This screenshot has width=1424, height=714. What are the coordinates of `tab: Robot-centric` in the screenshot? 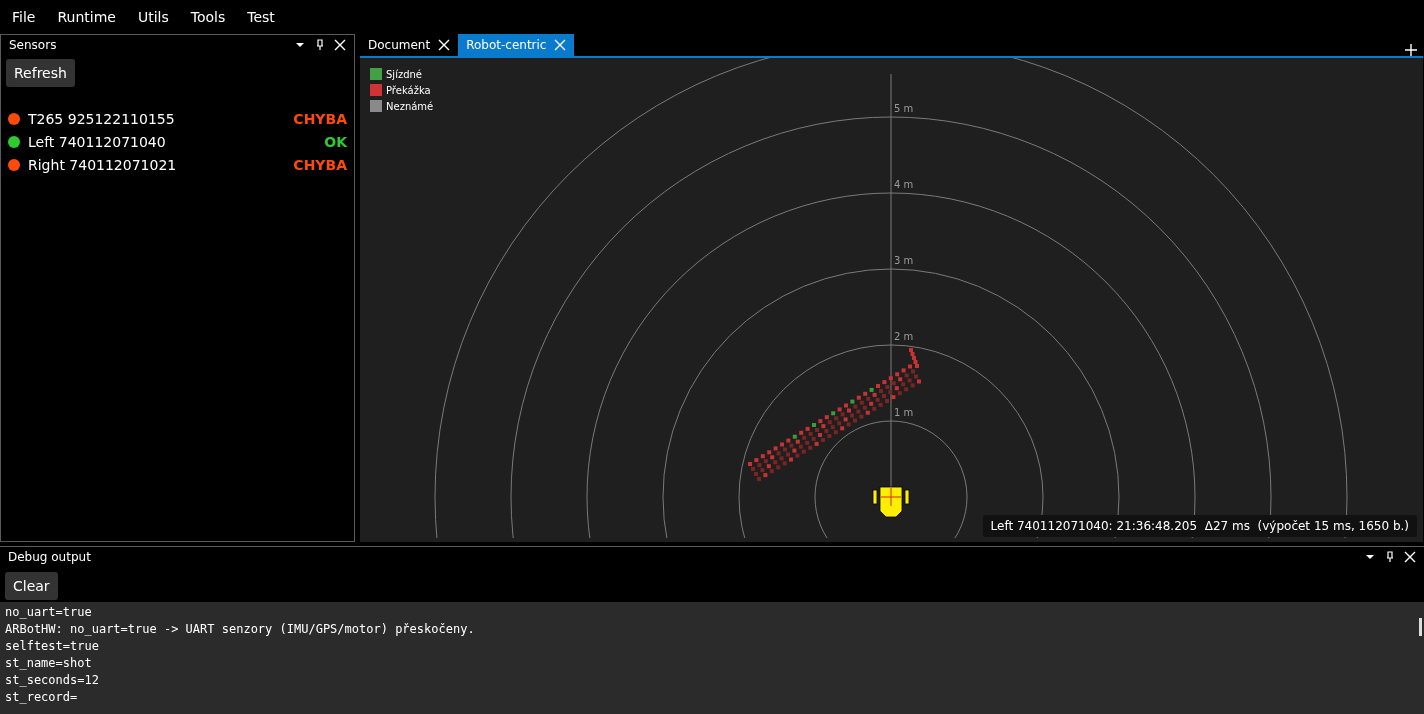 It's located at (516, 45).